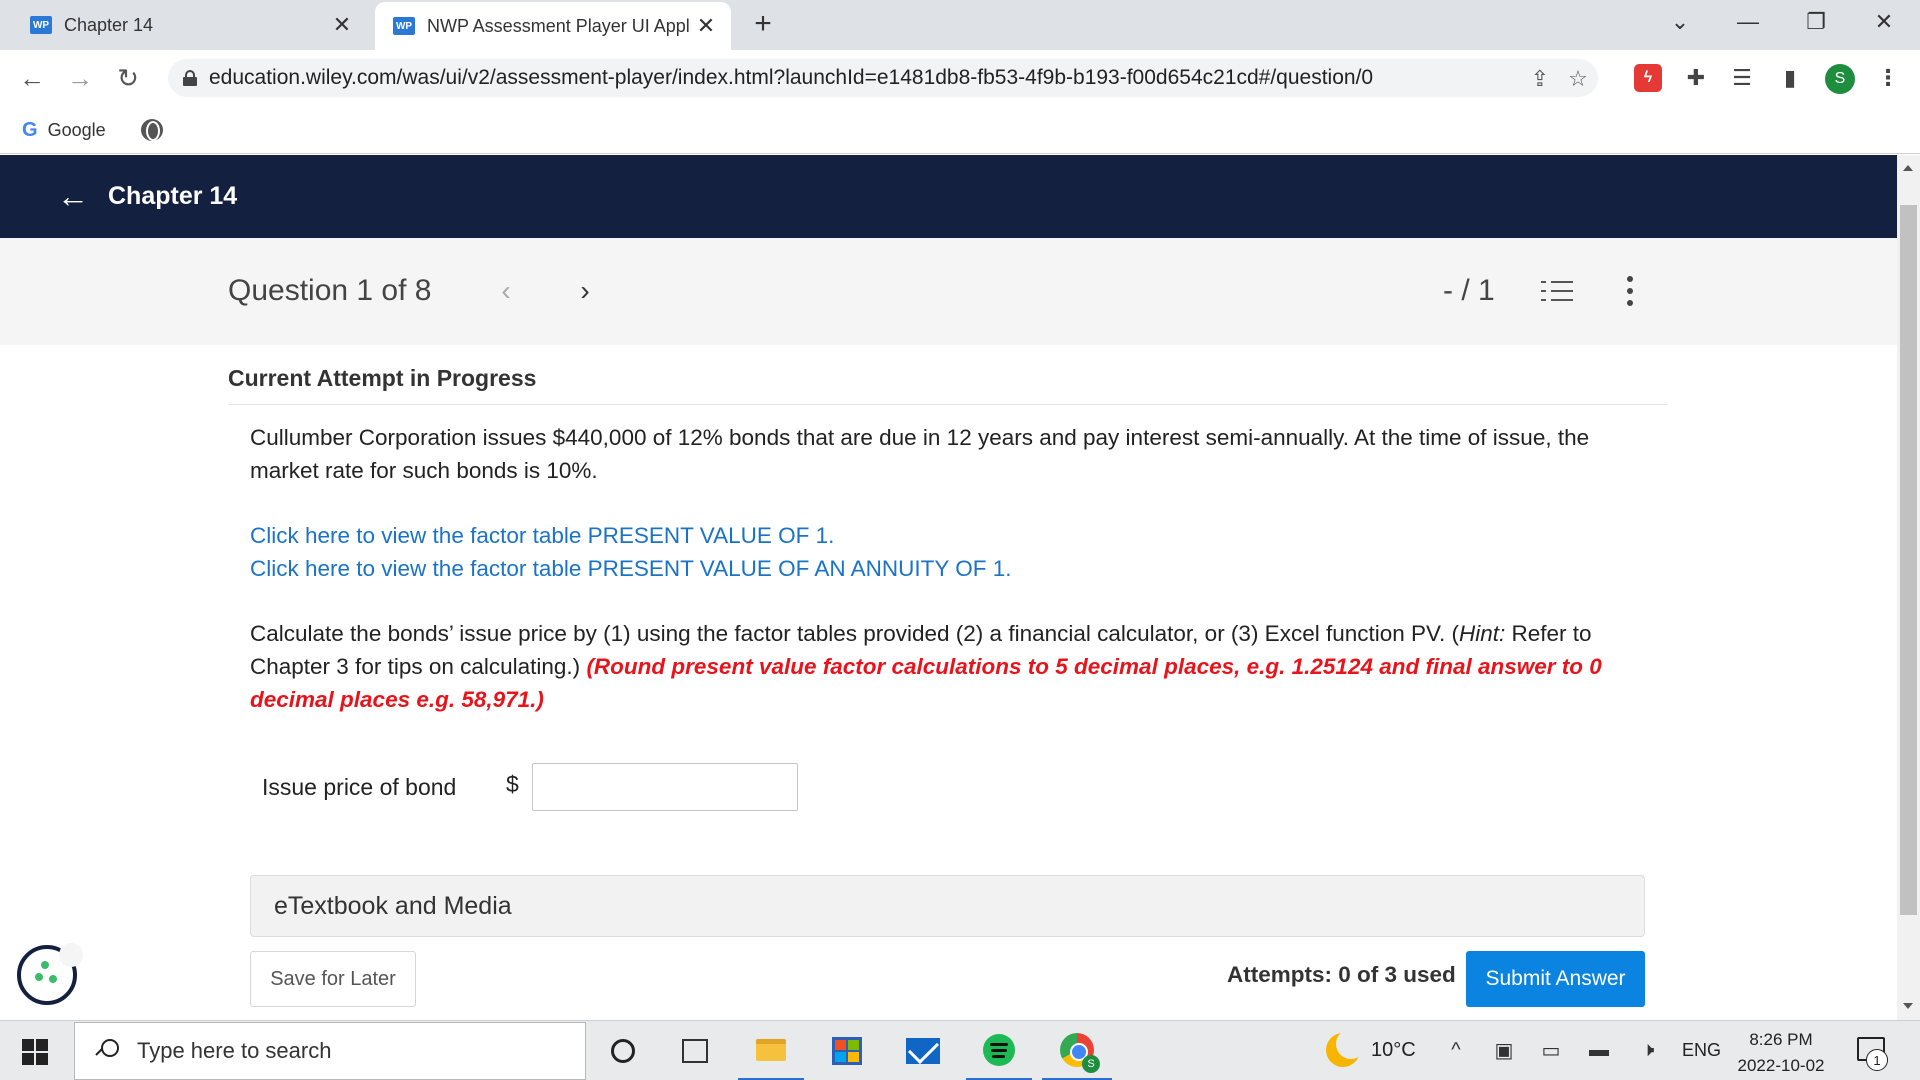 This screenshot has height=1080, width=1920. Describe the element at coordinates (665, 787) in the screenshot. I see `issue-price-input` at that location.